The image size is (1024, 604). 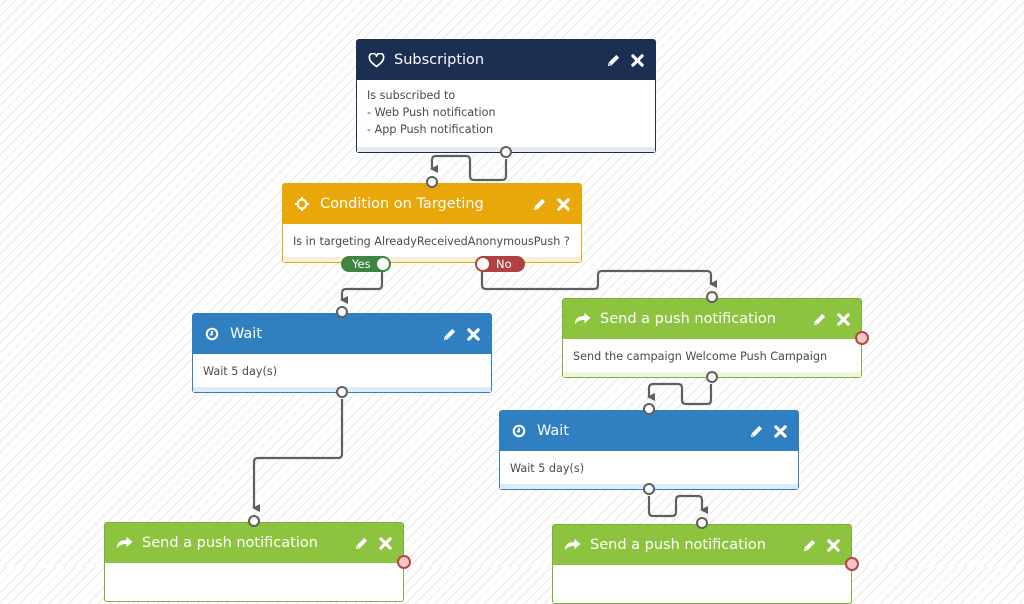 I want to click on connector-push-to-wait, so click(x=680, y=394).